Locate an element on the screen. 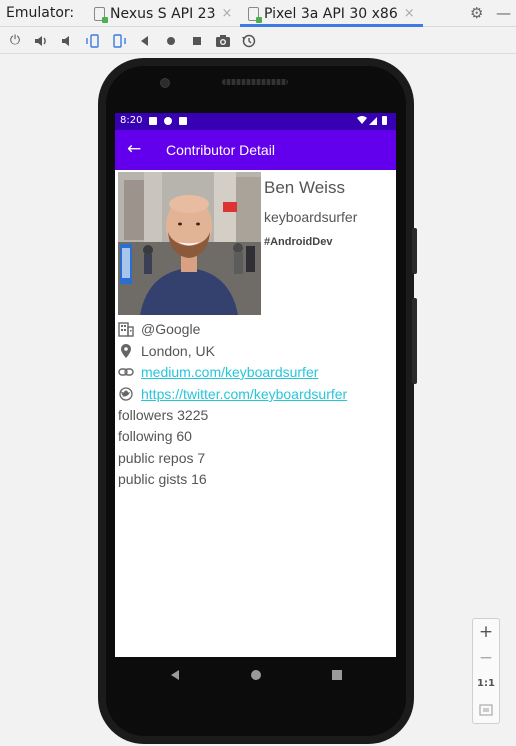  tab-label: Nexus S API 23 is located at coordinates (163, 13).